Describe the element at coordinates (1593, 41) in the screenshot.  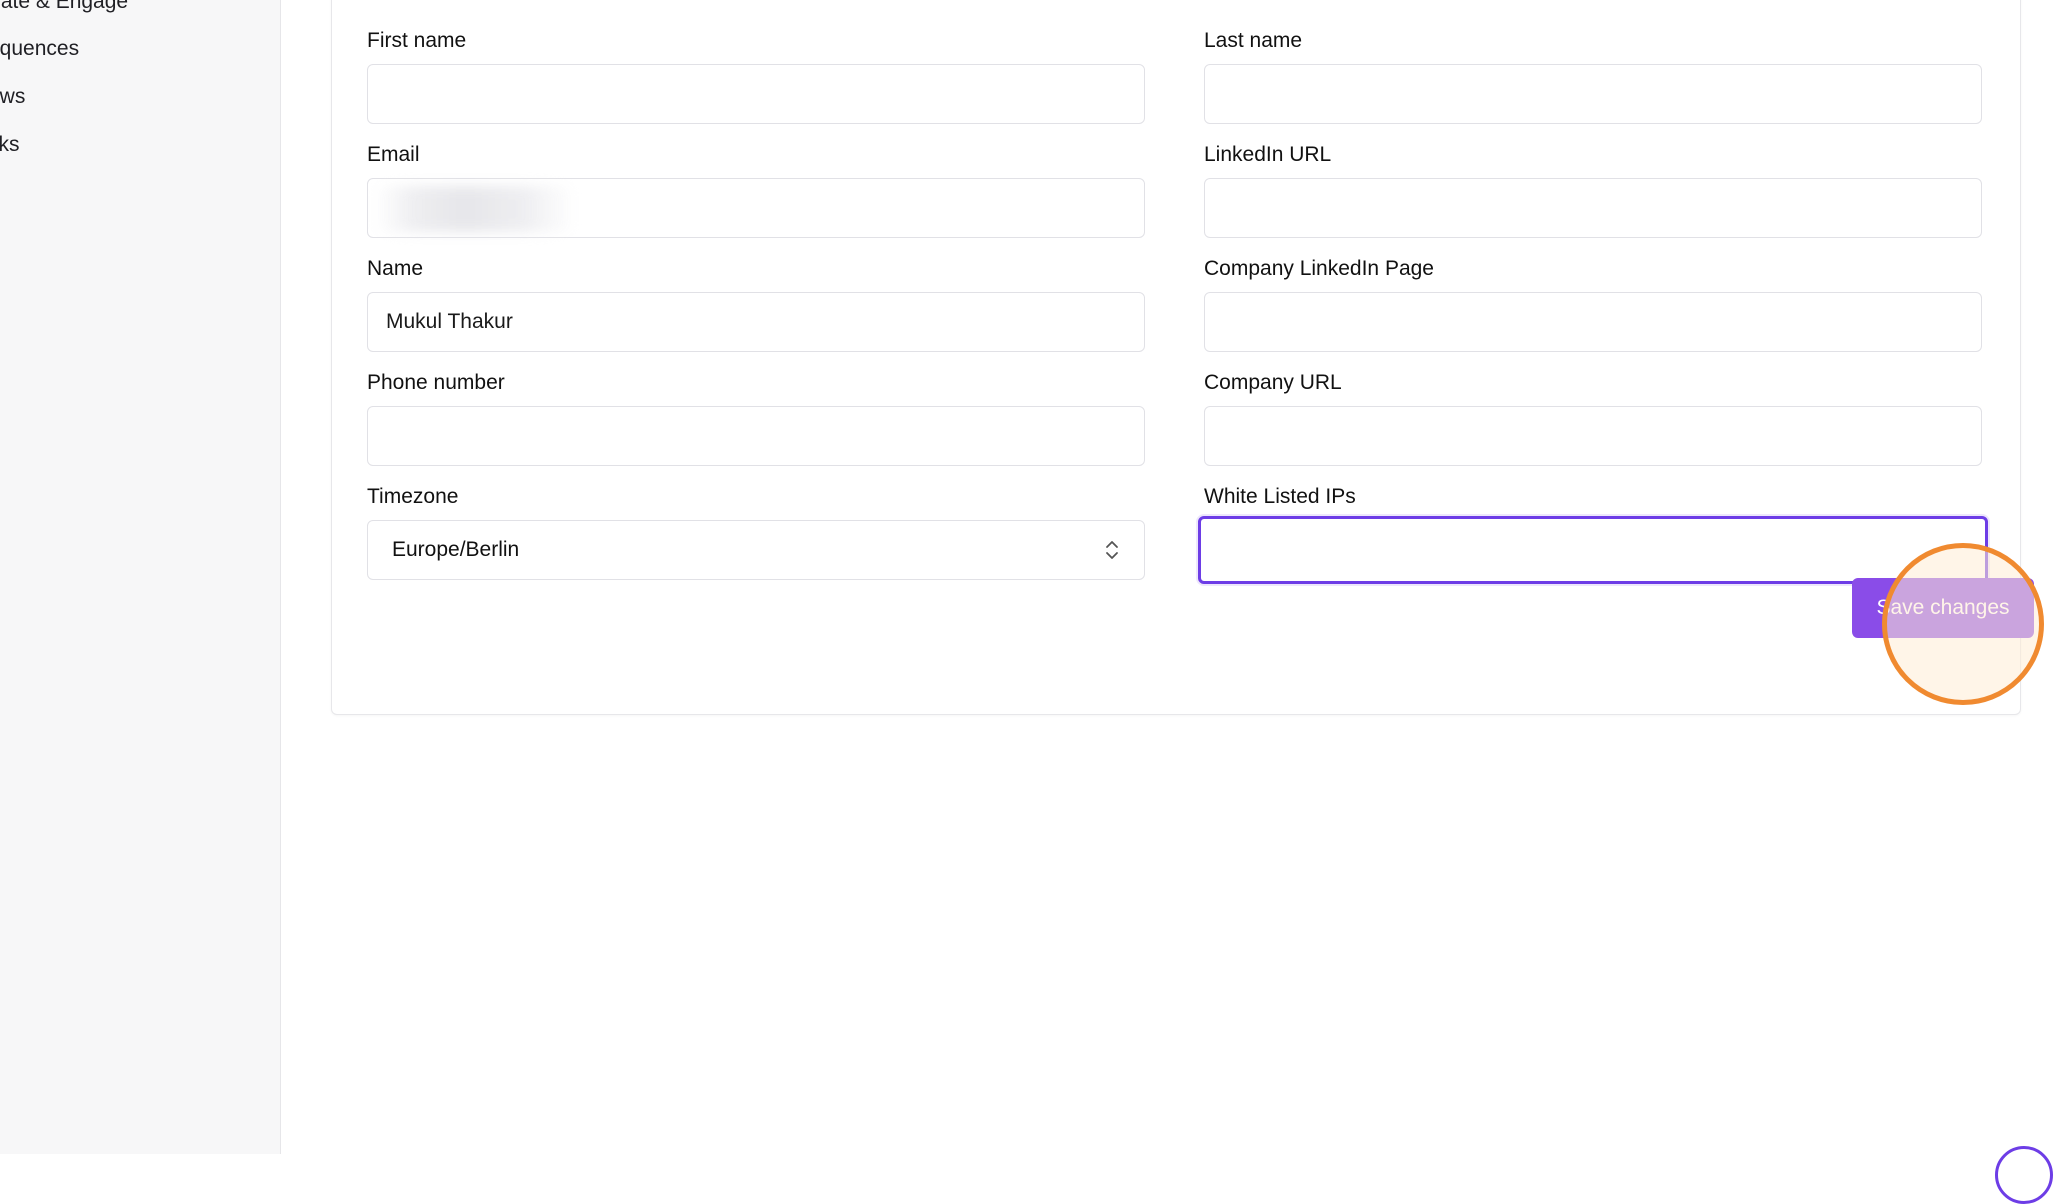
I see `last-name-label: Last name` at that location.